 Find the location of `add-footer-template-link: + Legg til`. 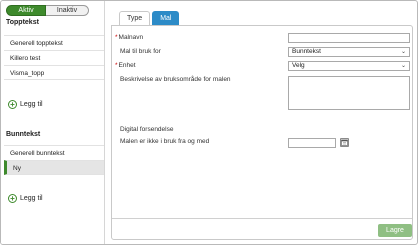

add-footer-template-link: + Legg til is located at coordinates (25, 198).